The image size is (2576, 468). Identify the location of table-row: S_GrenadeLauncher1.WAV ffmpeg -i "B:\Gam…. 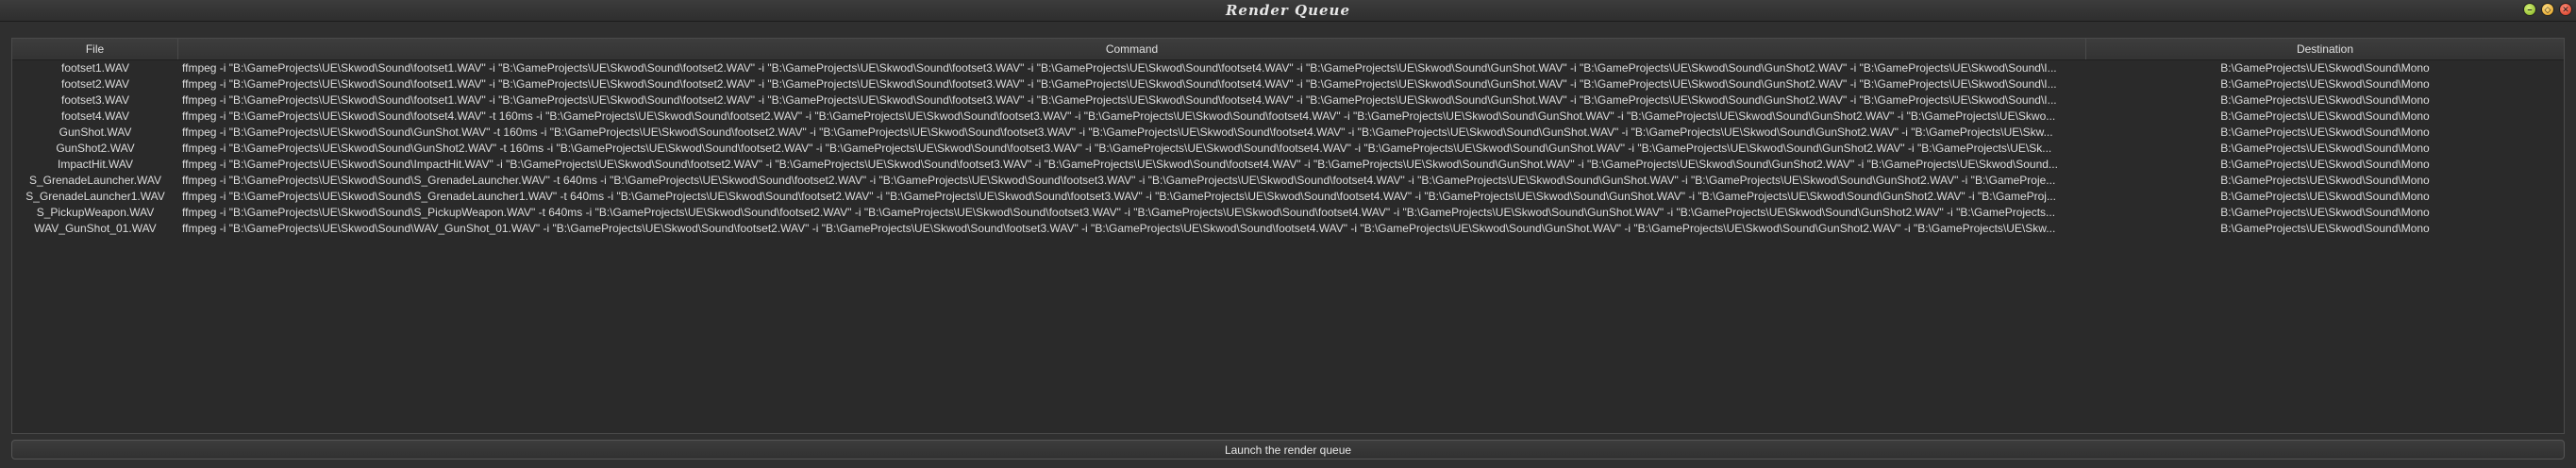
(1288, 197).